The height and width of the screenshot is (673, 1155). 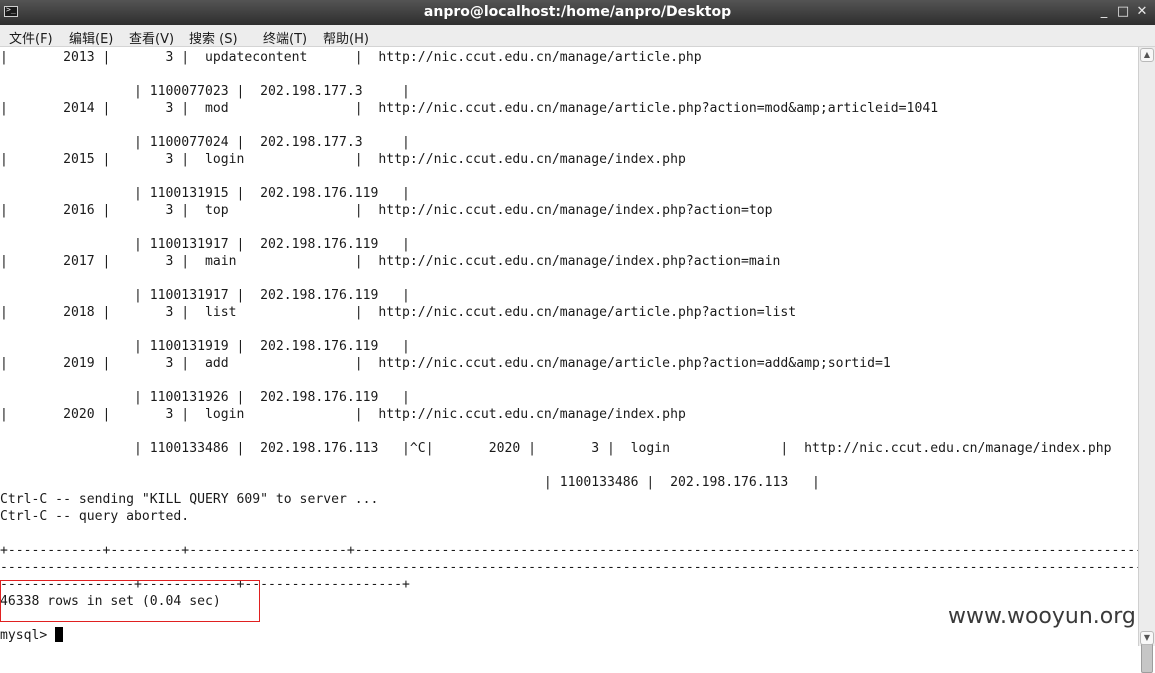 I want to click on arrow-up-icon: ▲, so click(x=1147, y=55).